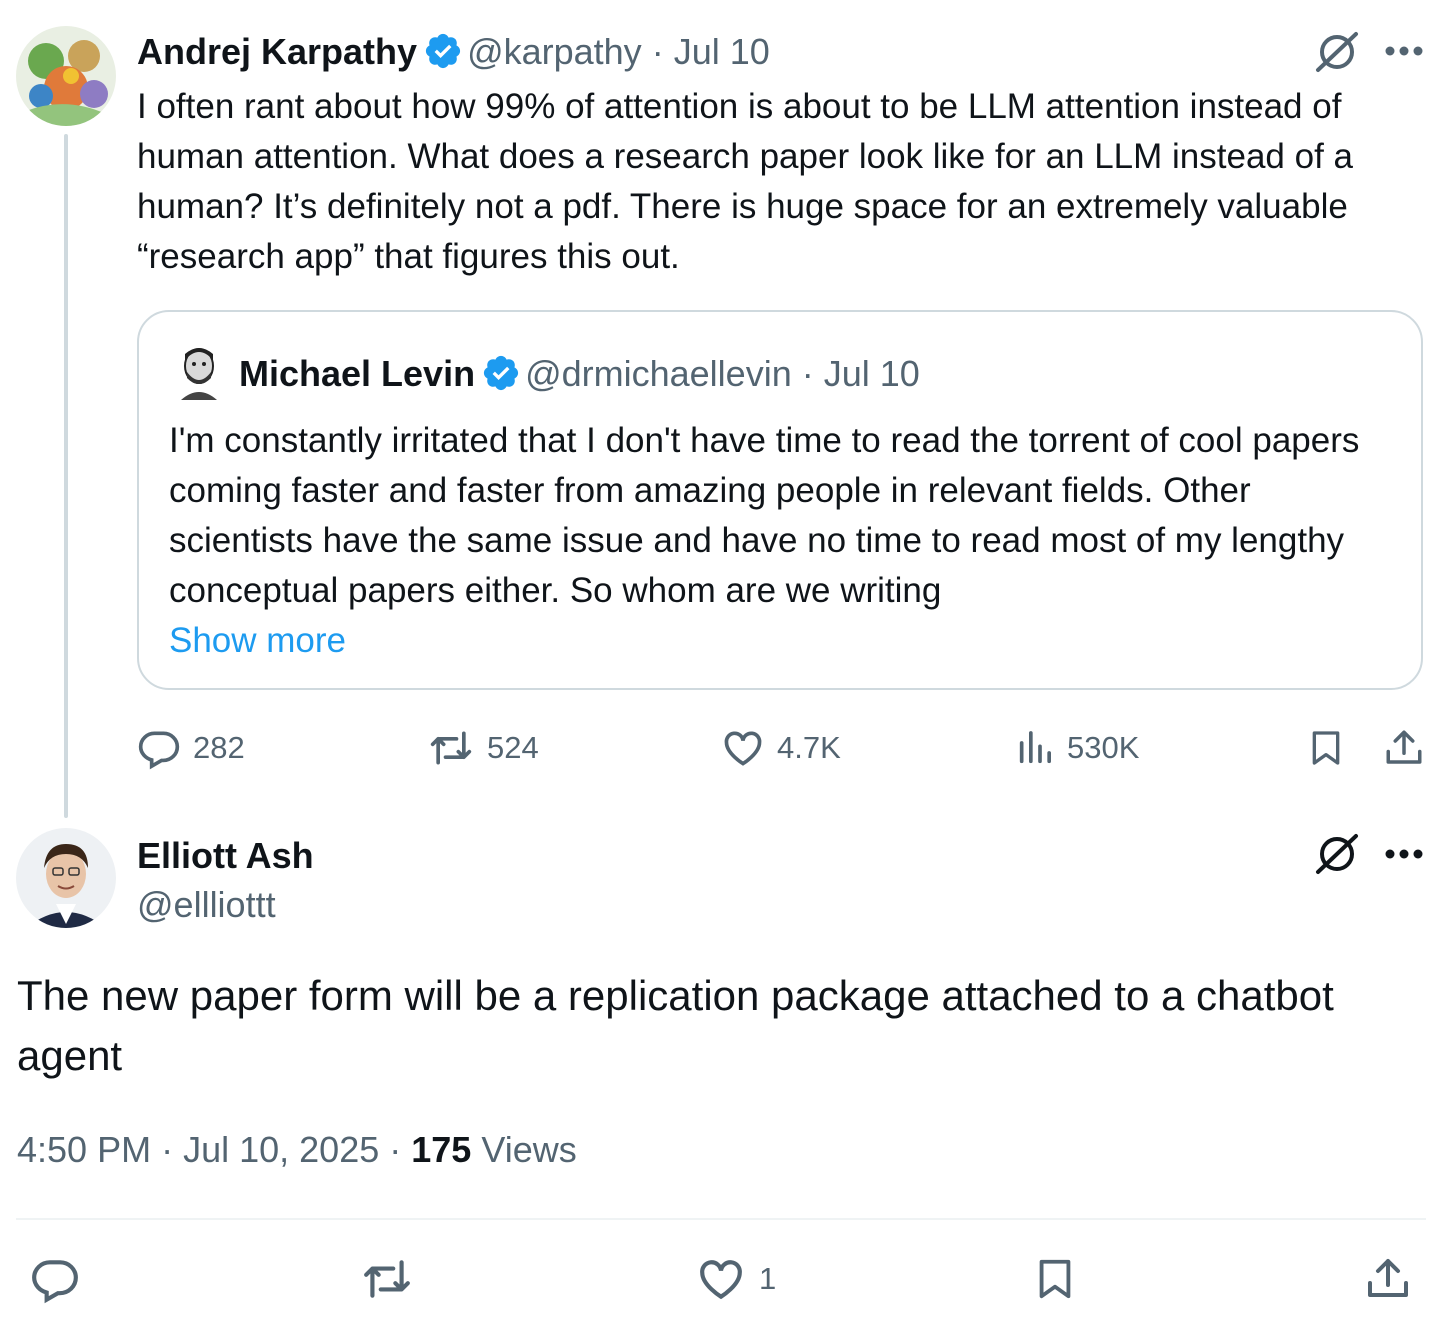 Image resolution: width=1456 pixels, height=1327 pixels. I want to click on author-handle: @karpathy, so click(554, 51).